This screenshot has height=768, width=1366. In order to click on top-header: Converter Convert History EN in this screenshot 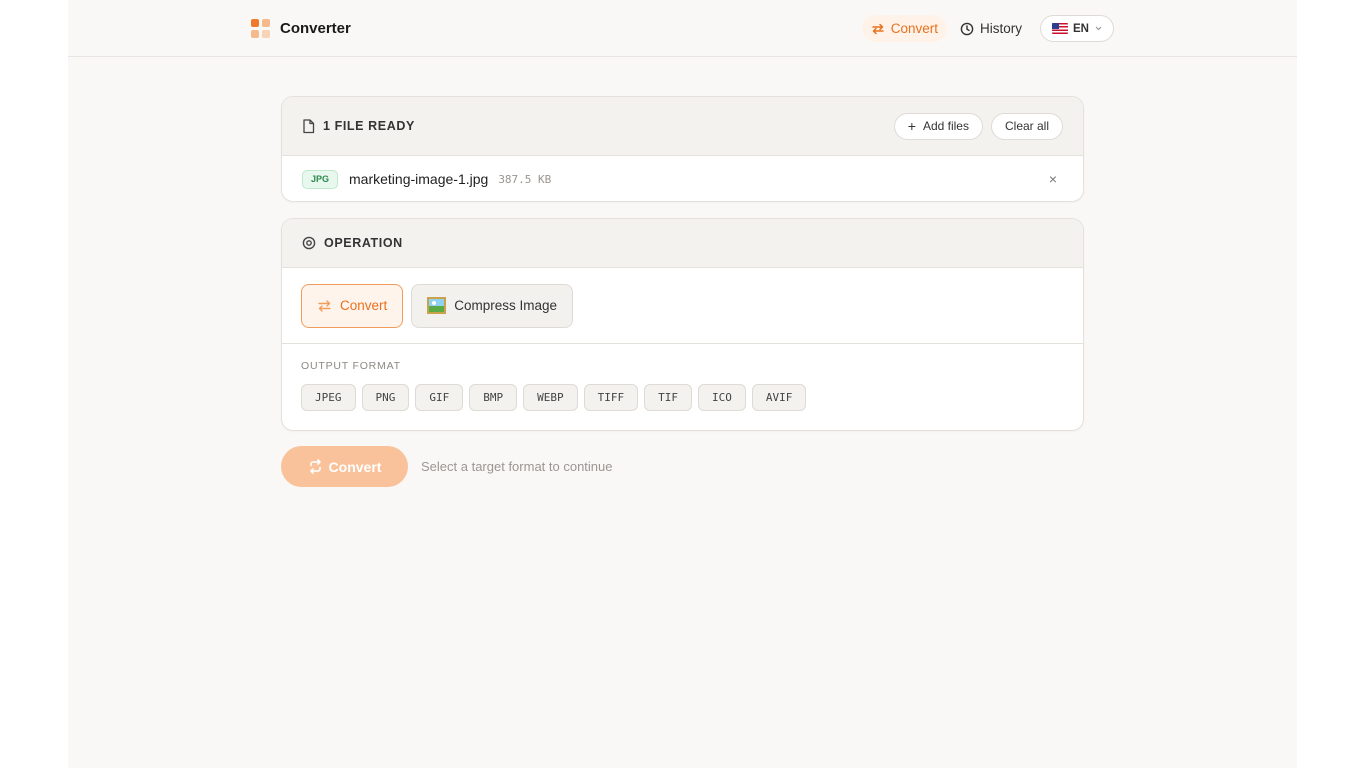, I will do `click(682, 28)`.